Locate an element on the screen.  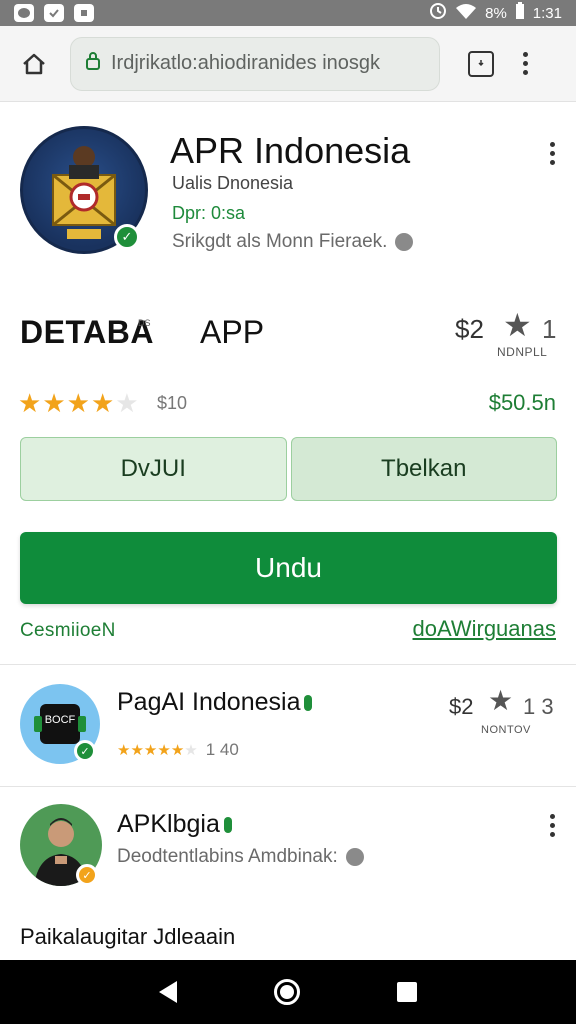
list-item-title: PagAI Indonesia is located at coordinates (215, 702).